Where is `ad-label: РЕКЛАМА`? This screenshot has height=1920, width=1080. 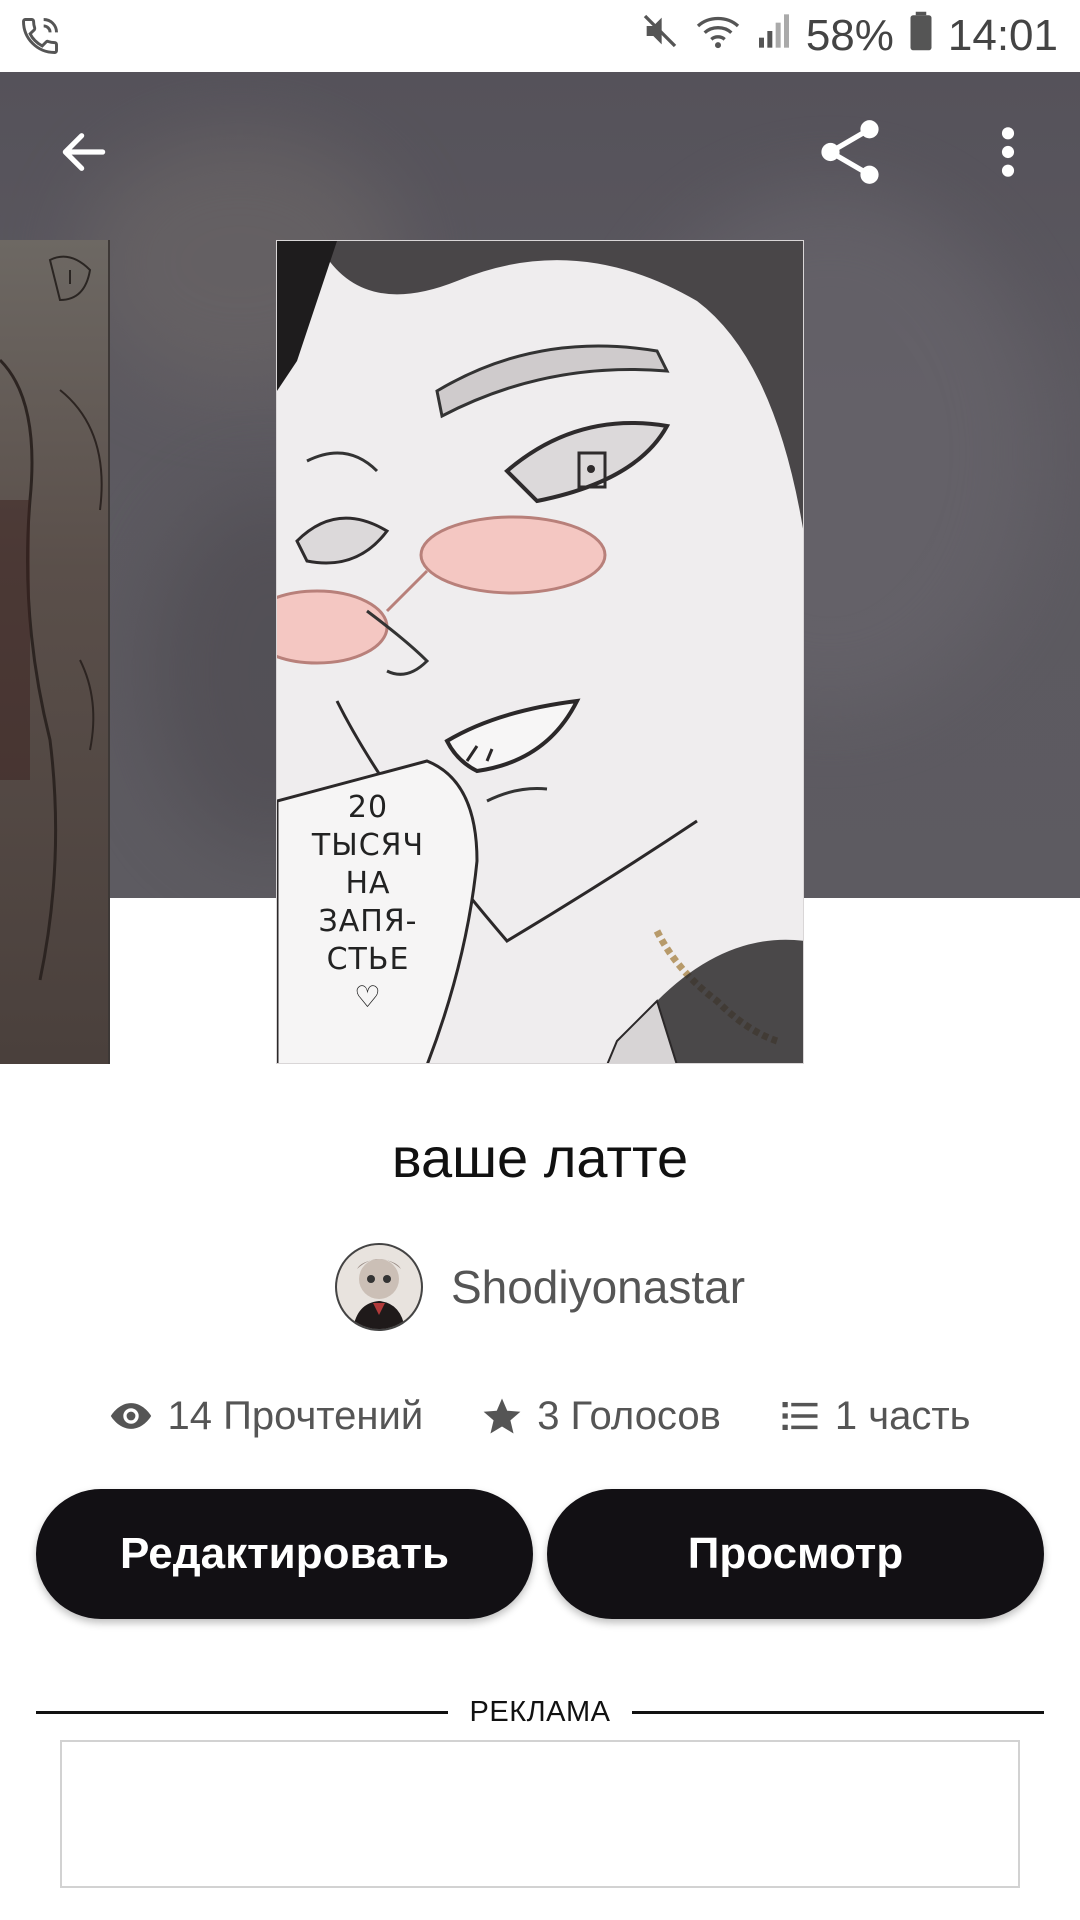
ad-label: РЕКЛАМА is located at coordinates (540, 1711).